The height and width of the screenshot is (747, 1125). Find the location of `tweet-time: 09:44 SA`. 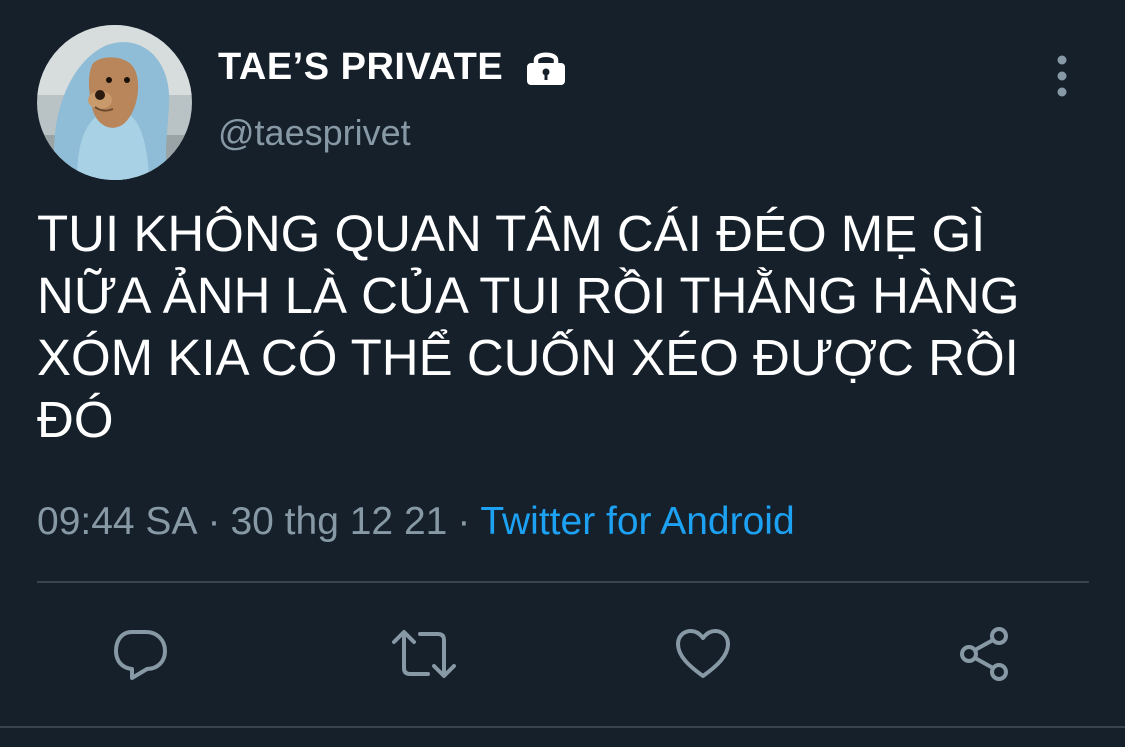

tweet-time: 09:44 SA is located at coordinates (117, 522).